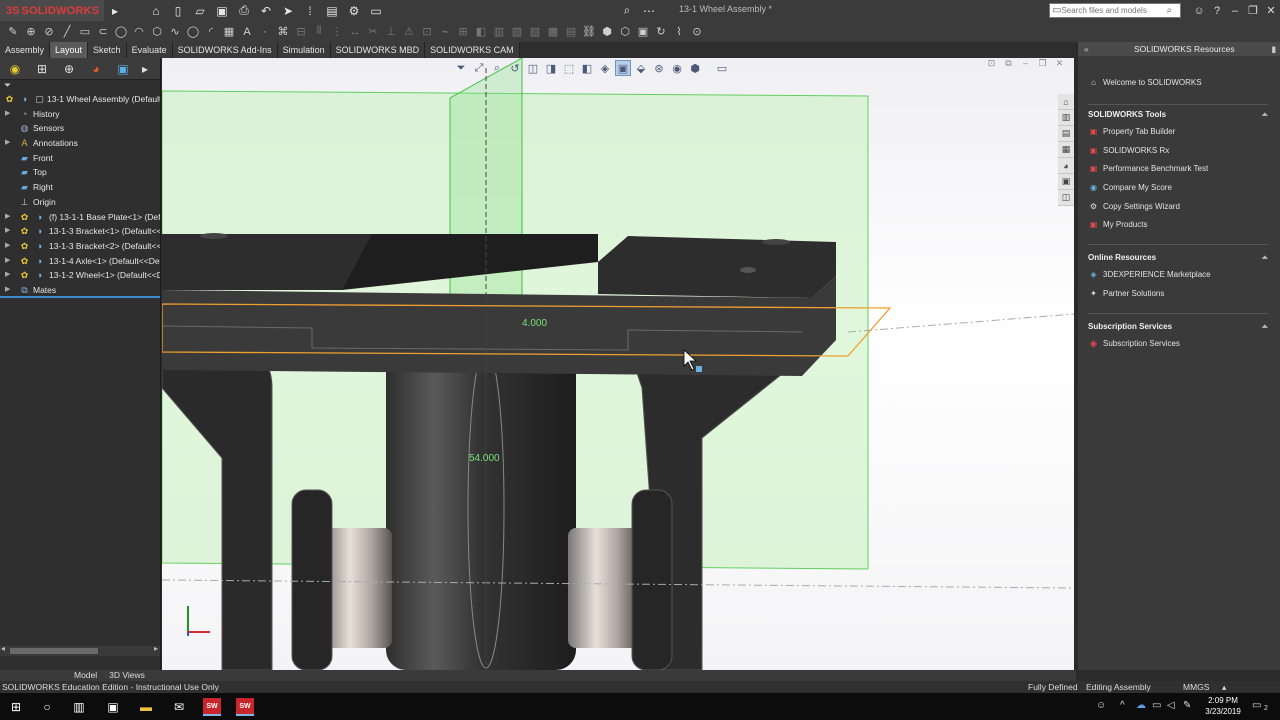  I want to click on tab-model: Model, so click(85, 675).